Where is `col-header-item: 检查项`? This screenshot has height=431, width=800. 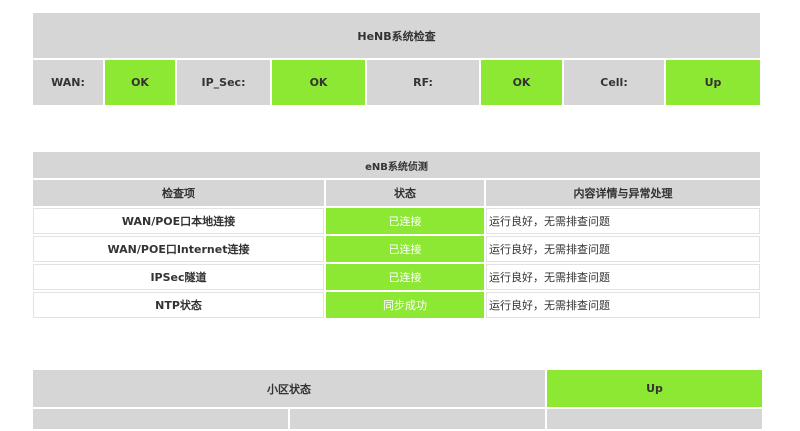
col-header-item: 检查项 is located at coordinates (178, 193).